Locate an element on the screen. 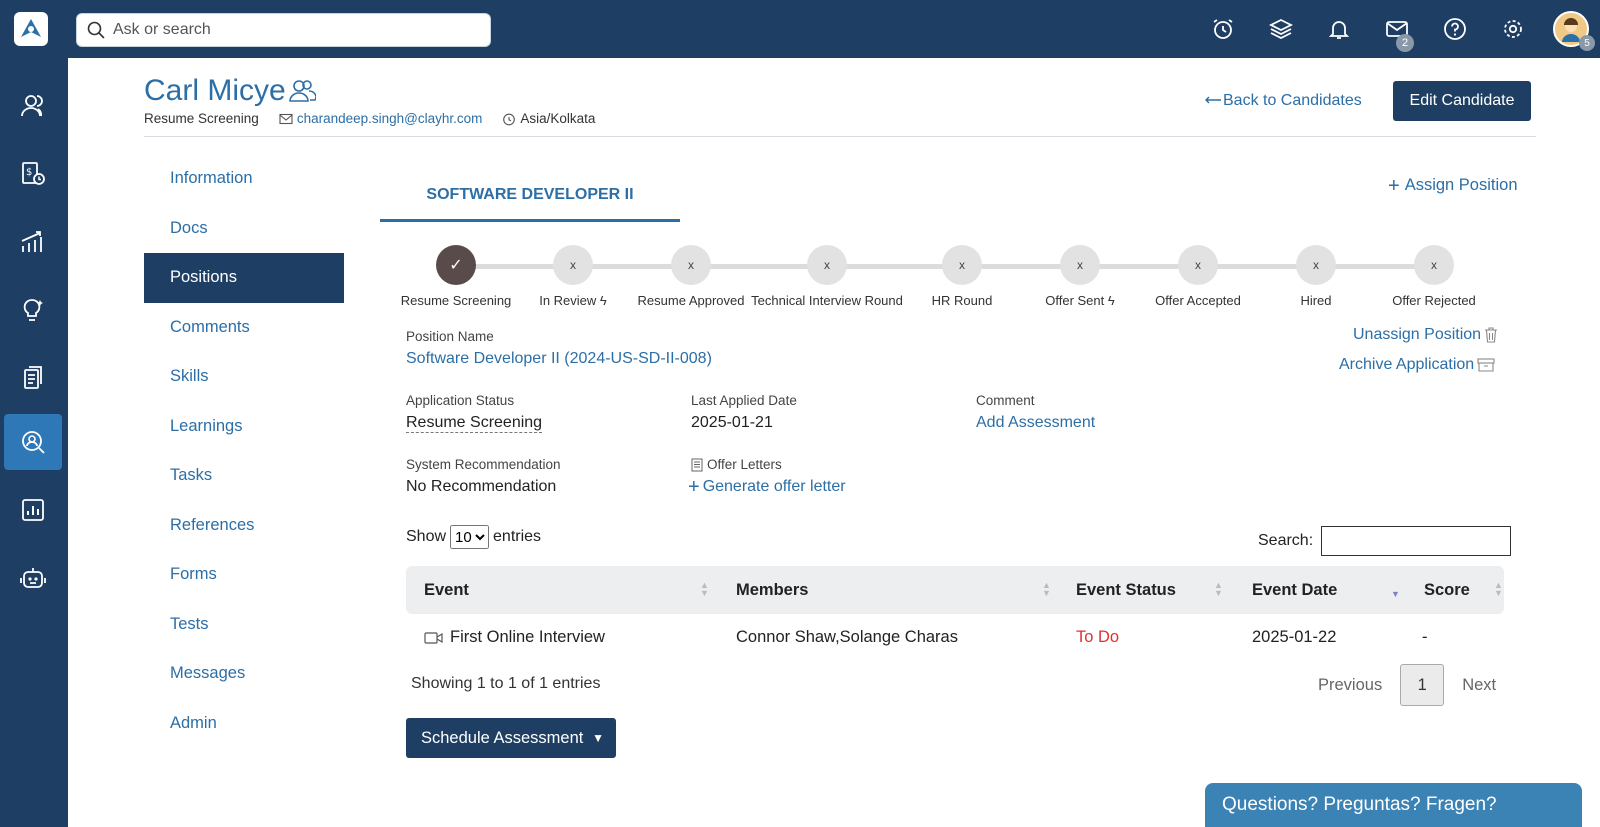 Image resolution: width=1600 pixels, height=827 pixels. sort-icon: ▲ ▼ is located at coordinates (1218, 589).